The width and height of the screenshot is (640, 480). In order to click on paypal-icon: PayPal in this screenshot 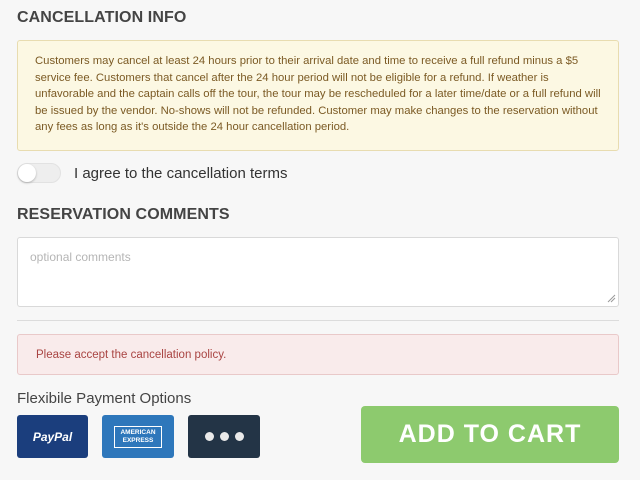, I will do `click(52, 436)`.